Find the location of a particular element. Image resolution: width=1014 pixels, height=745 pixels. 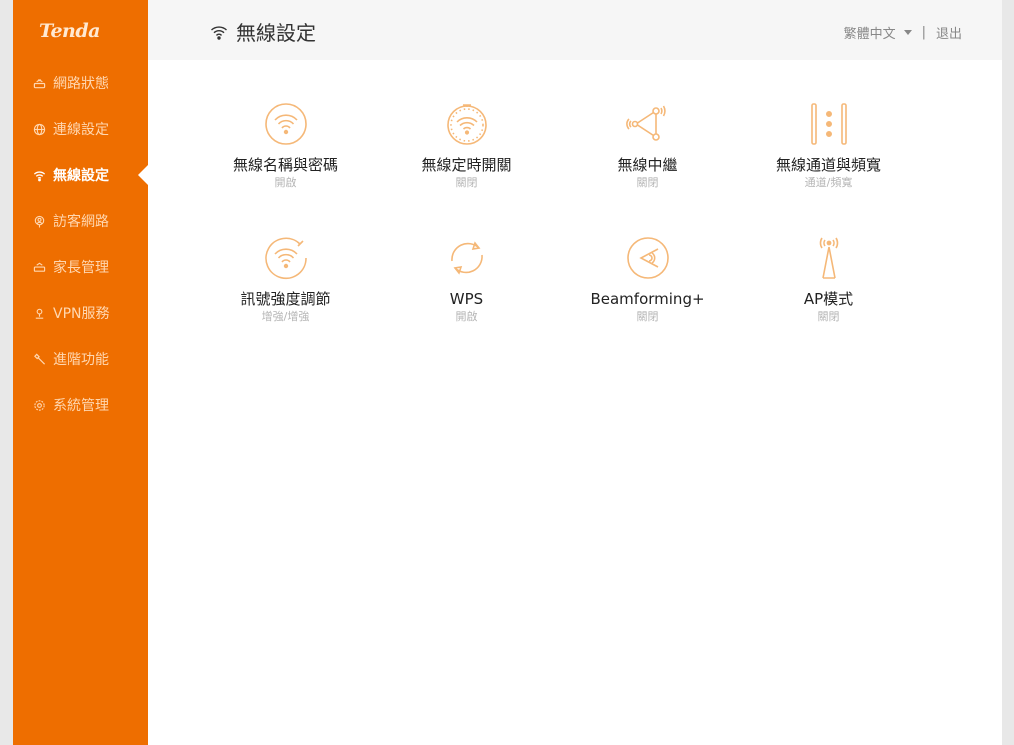

sidebar-item-advanced: 進階功能 is located at coordinates (80, 359).